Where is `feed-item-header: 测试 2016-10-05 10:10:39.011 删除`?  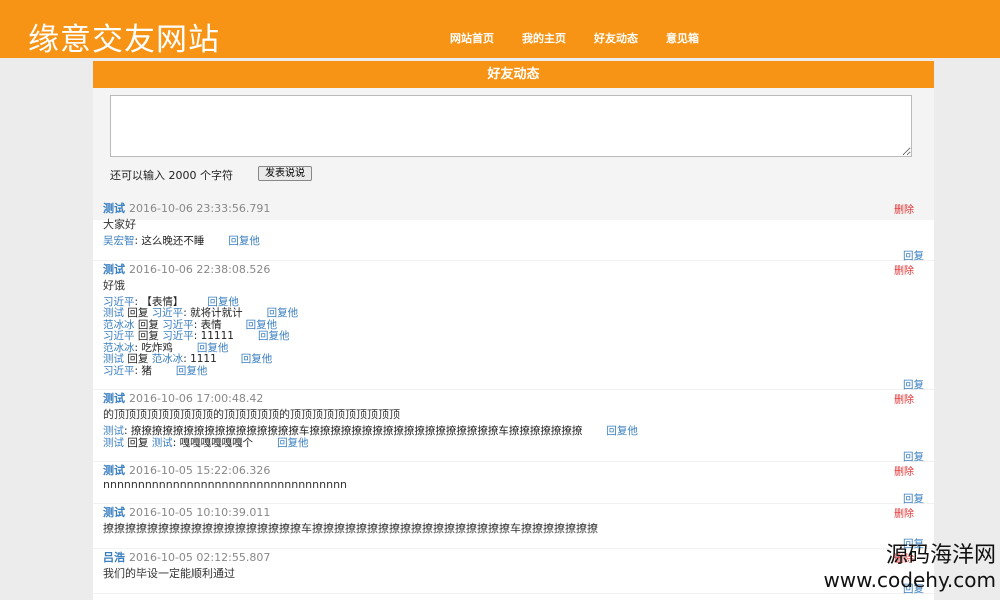
feed-item-header: 测试 2016-10-05 10:10:39.011 删除 is located at coordinates (513, 512).